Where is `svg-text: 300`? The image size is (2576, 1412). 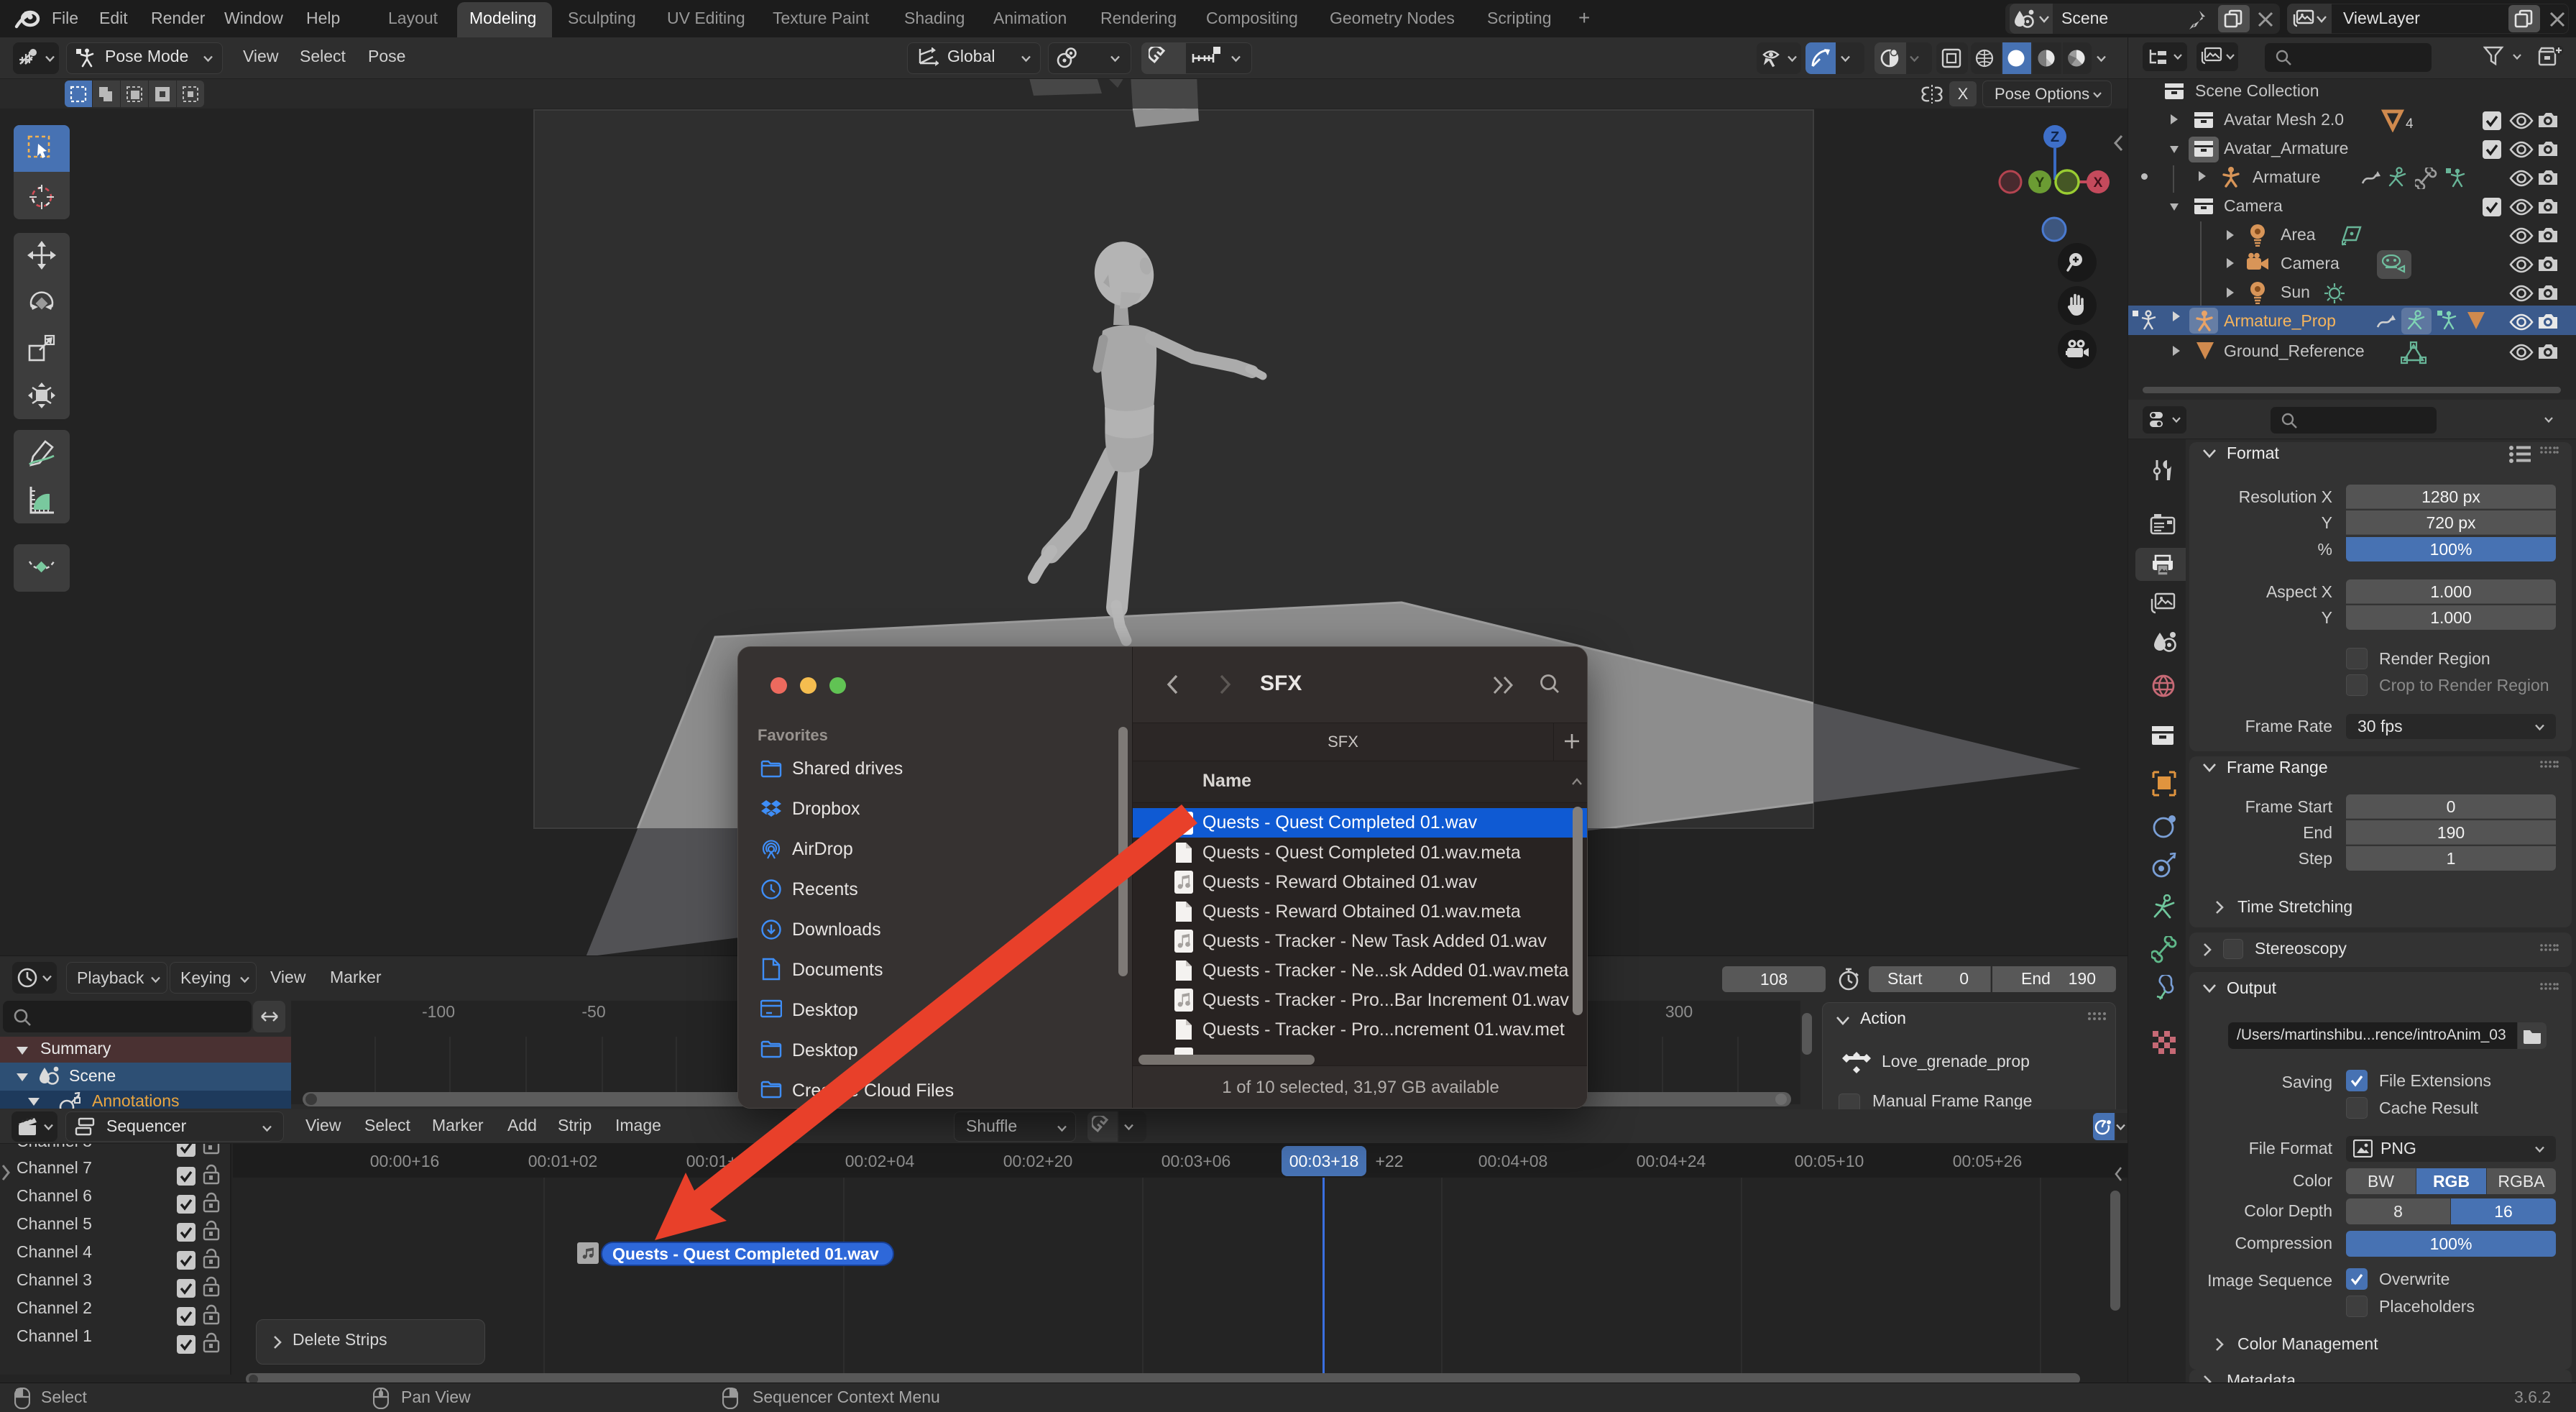 svg-text: 300 is located at coordinates (1679, 1011).